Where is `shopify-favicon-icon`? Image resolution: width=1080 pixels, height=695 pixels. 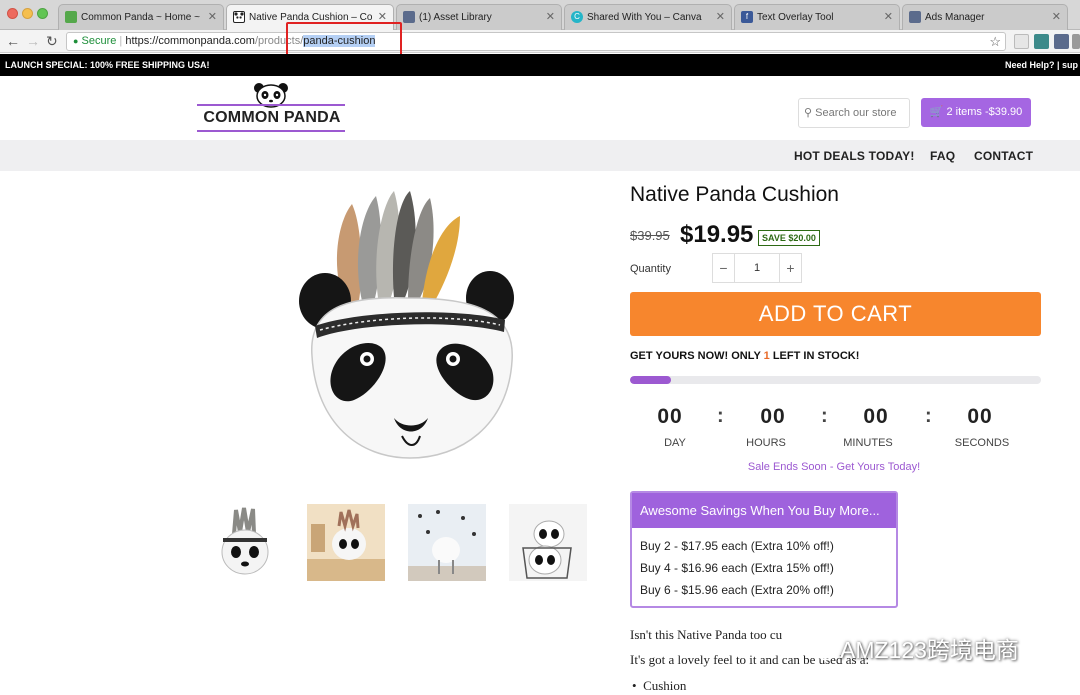 shopify-favicon-icon is located at coordinates (71, 17).